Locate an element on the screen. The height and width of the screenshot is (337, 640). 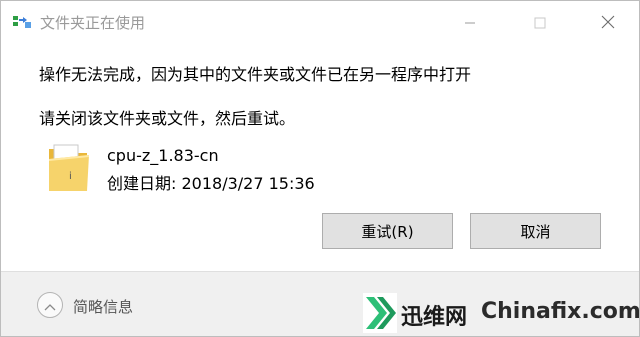
watermark: 迅维网 Chinafix.com is located at coordinates (501, 314).